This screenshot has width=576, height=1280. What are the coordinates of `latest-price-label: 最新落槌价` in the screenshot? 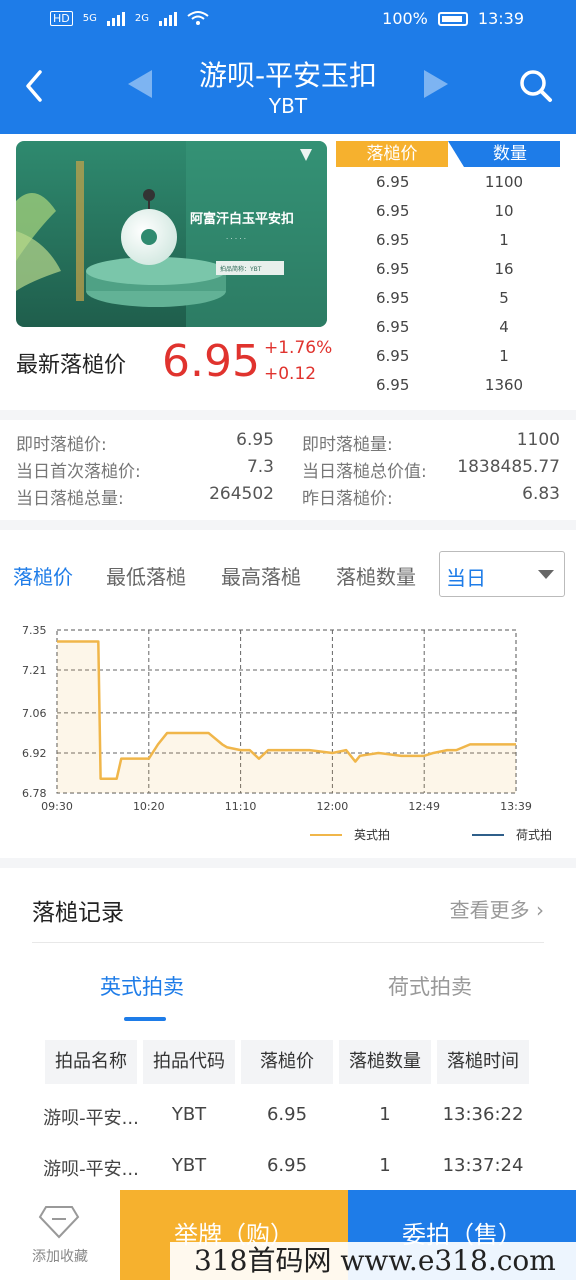 It's located at (71, 365).